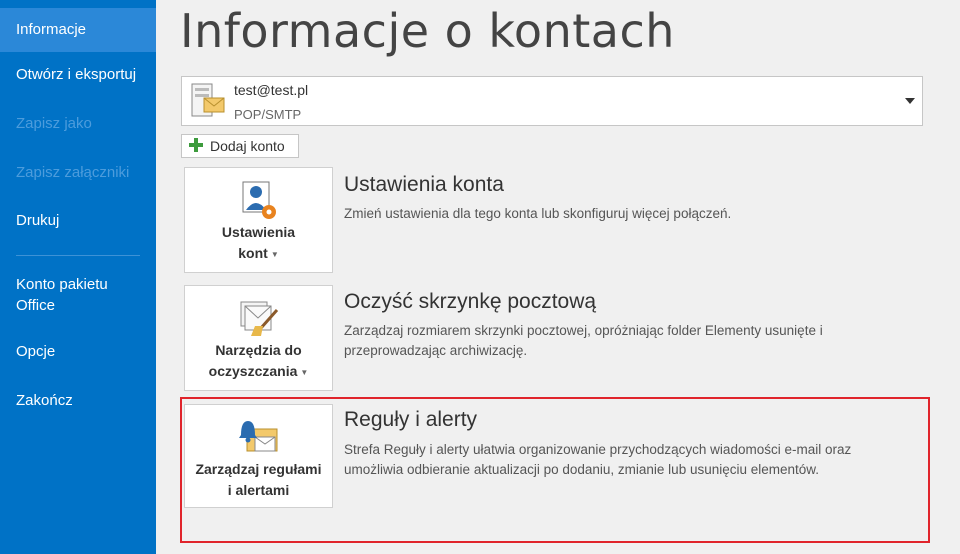 Image resolution: width=960 pixels, height=554 pixels. I want to click on section-title-account-settings: Ustawienia konta, so click(424, 184).